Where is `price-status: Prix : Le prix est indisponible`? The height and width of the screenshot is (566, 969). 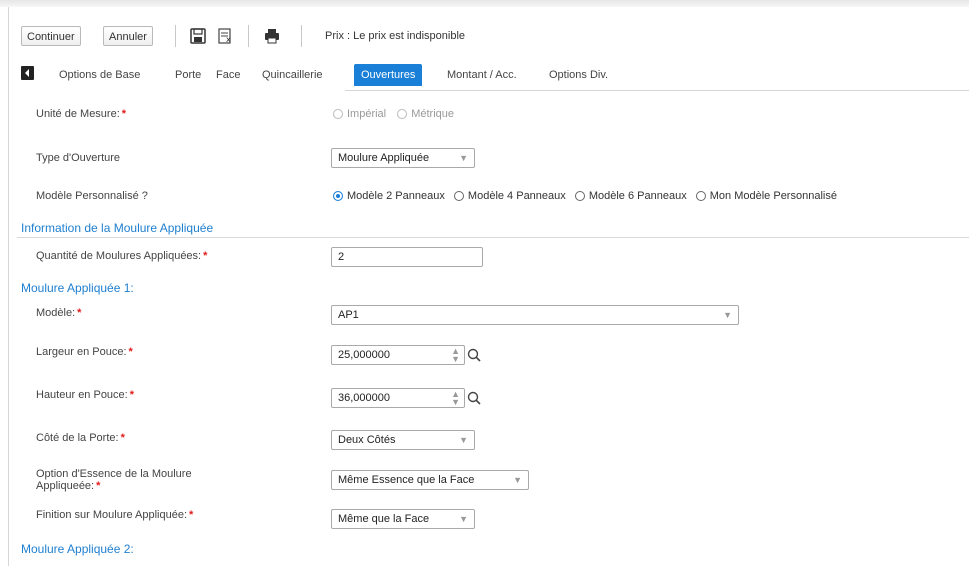
price-status: Prix : Le prix est indisponible is located at coordinates (395, 36).